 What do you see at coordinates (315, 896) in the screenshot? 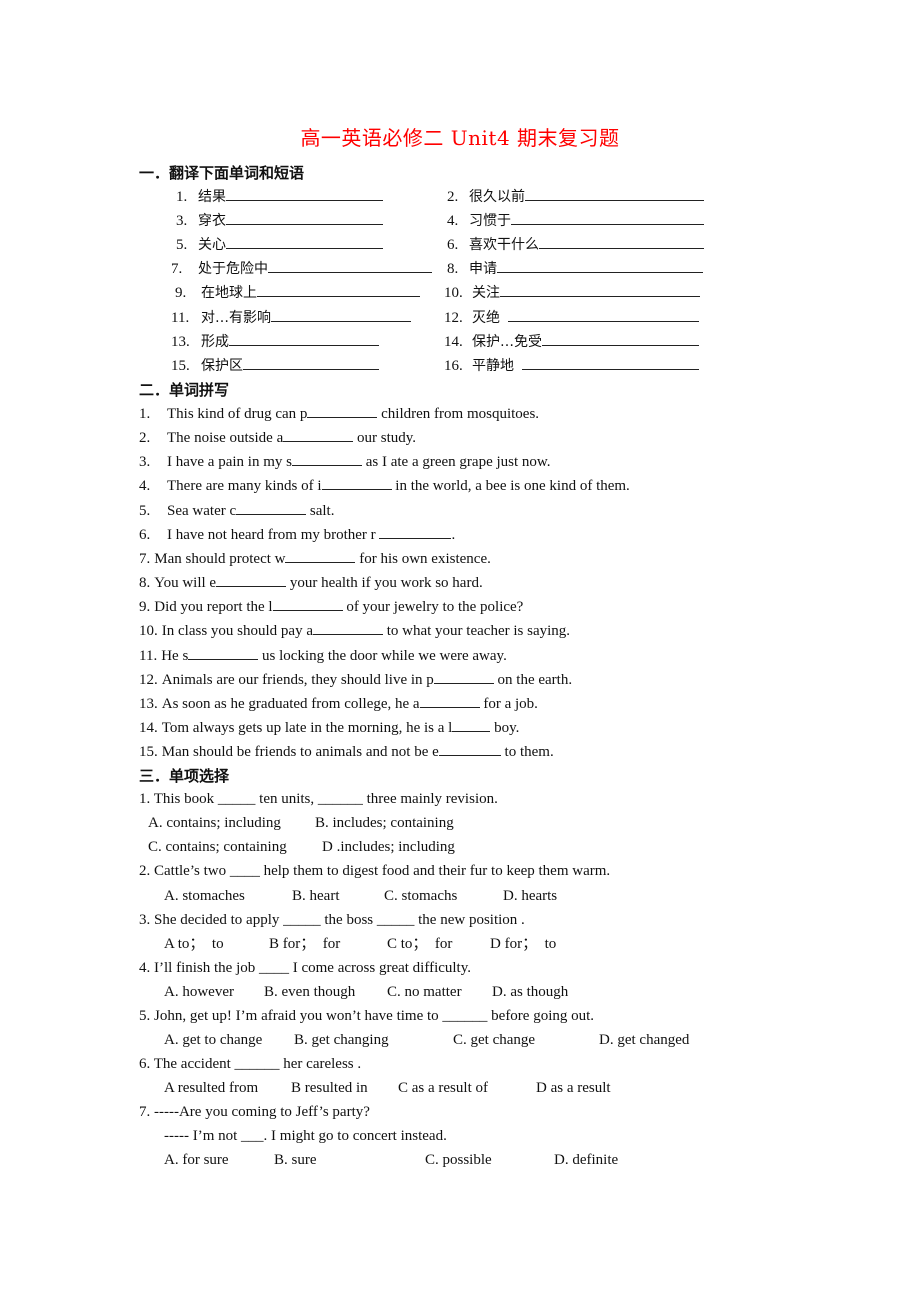
I see `answer-option: B. heart` at bounding box center [315, 896].